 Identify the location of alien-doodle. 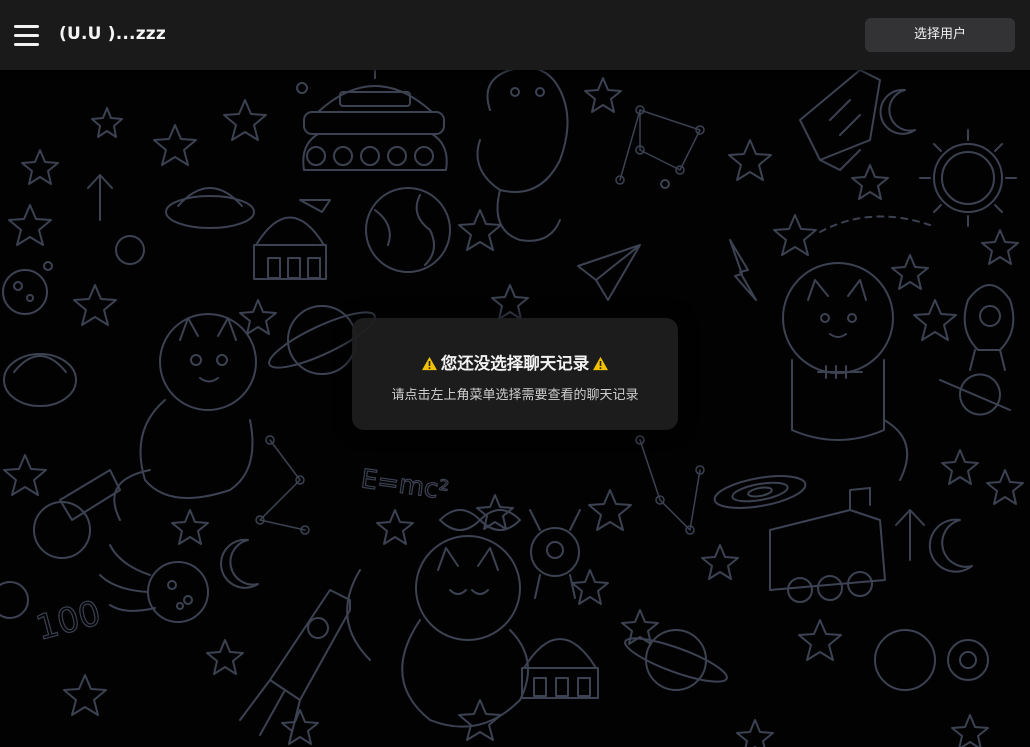
(989, 327).